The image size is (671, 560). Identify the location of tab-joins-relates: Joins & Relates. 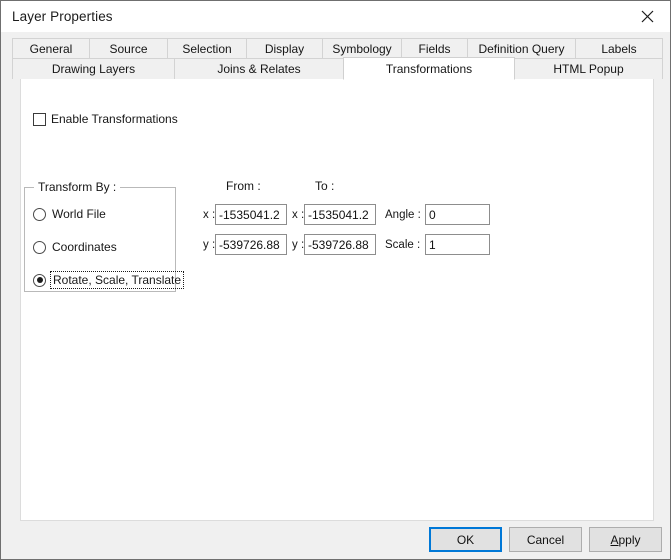
(259, 68).